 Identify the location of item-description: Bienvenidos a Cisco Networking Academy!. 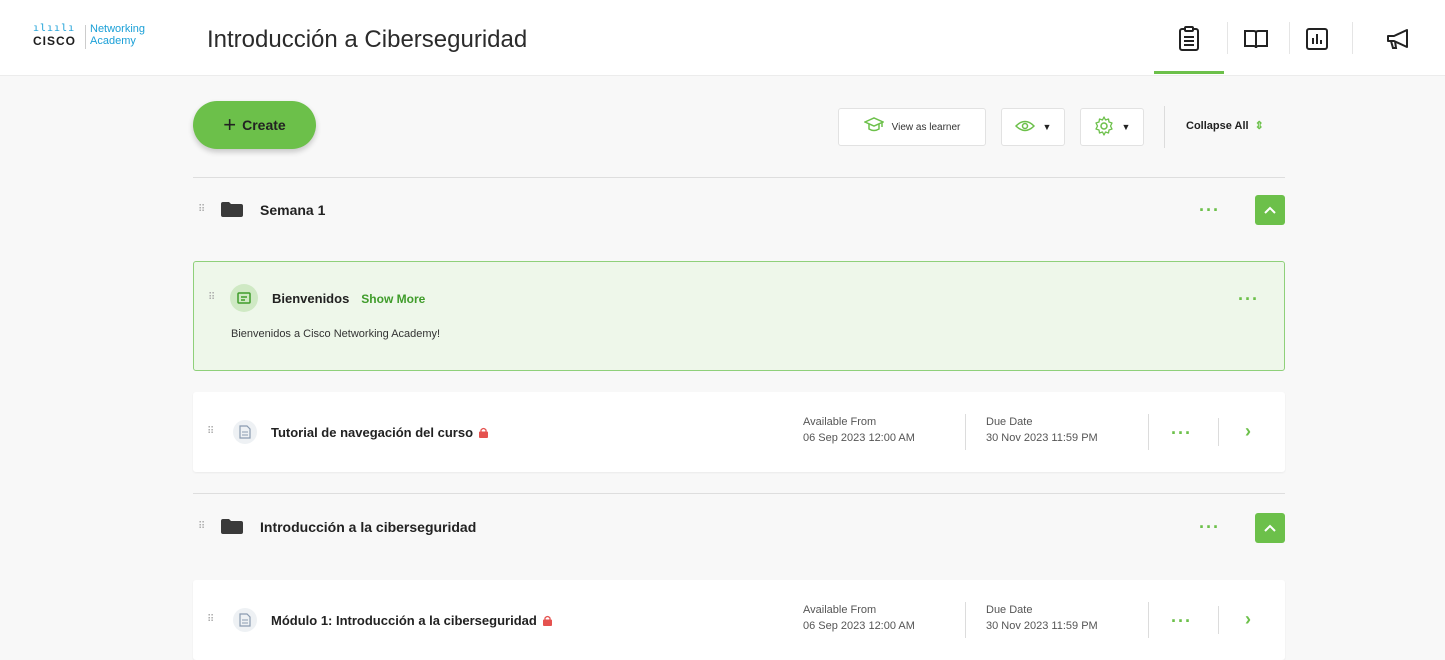
(336, 334).